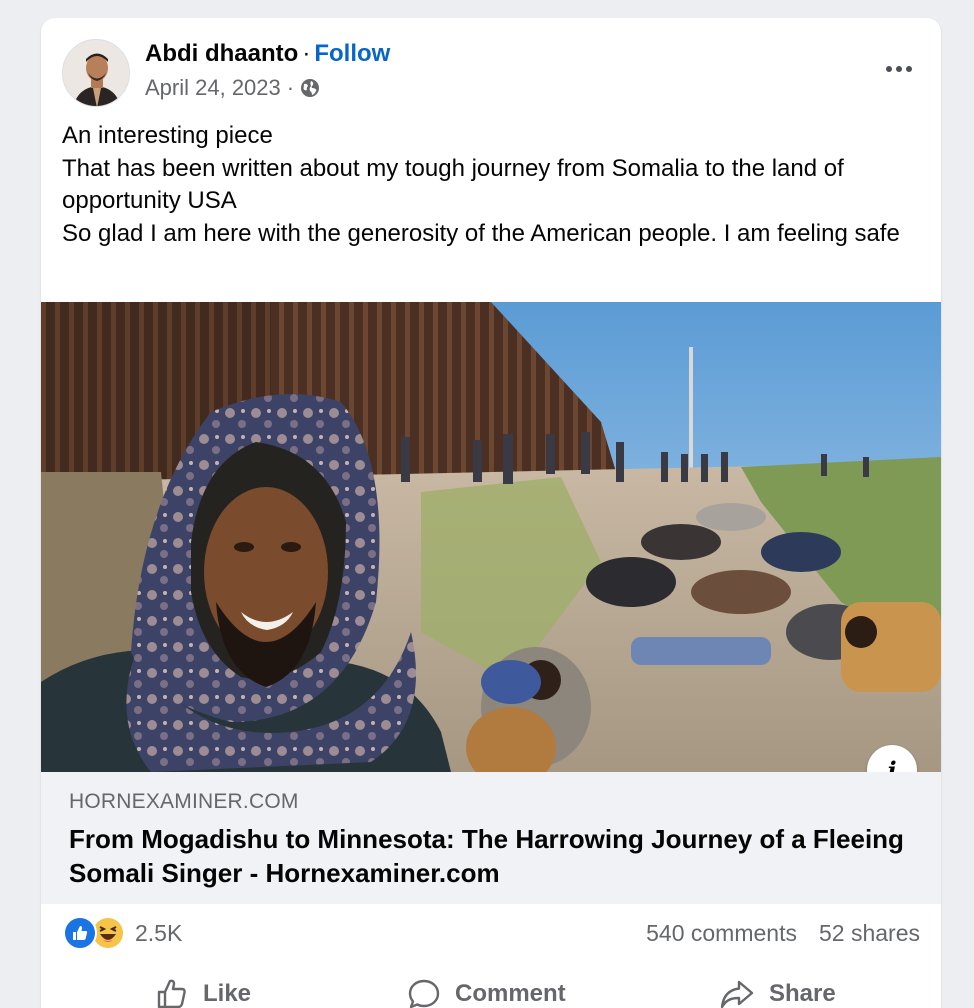 This screenshot has height=1008, width=974. I want to click on comment-icon, so click(424, 992).